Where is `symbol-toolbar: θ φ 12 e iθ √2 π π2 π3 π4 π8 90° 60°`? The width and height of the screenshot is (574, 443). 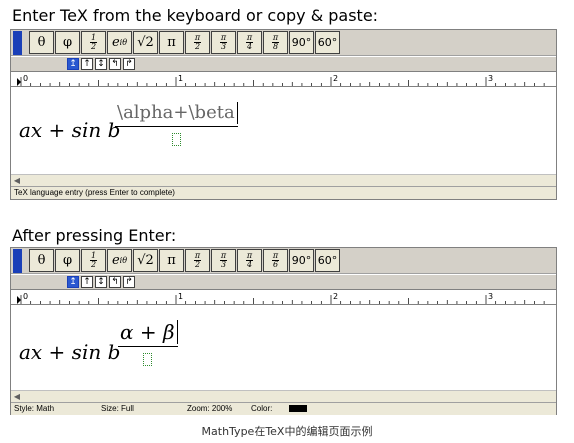 symbol-toolbar: θ φ 12 e iθ √2 π π2 π3 π4 π8 90° 60° is located at coordinates (283, 43).